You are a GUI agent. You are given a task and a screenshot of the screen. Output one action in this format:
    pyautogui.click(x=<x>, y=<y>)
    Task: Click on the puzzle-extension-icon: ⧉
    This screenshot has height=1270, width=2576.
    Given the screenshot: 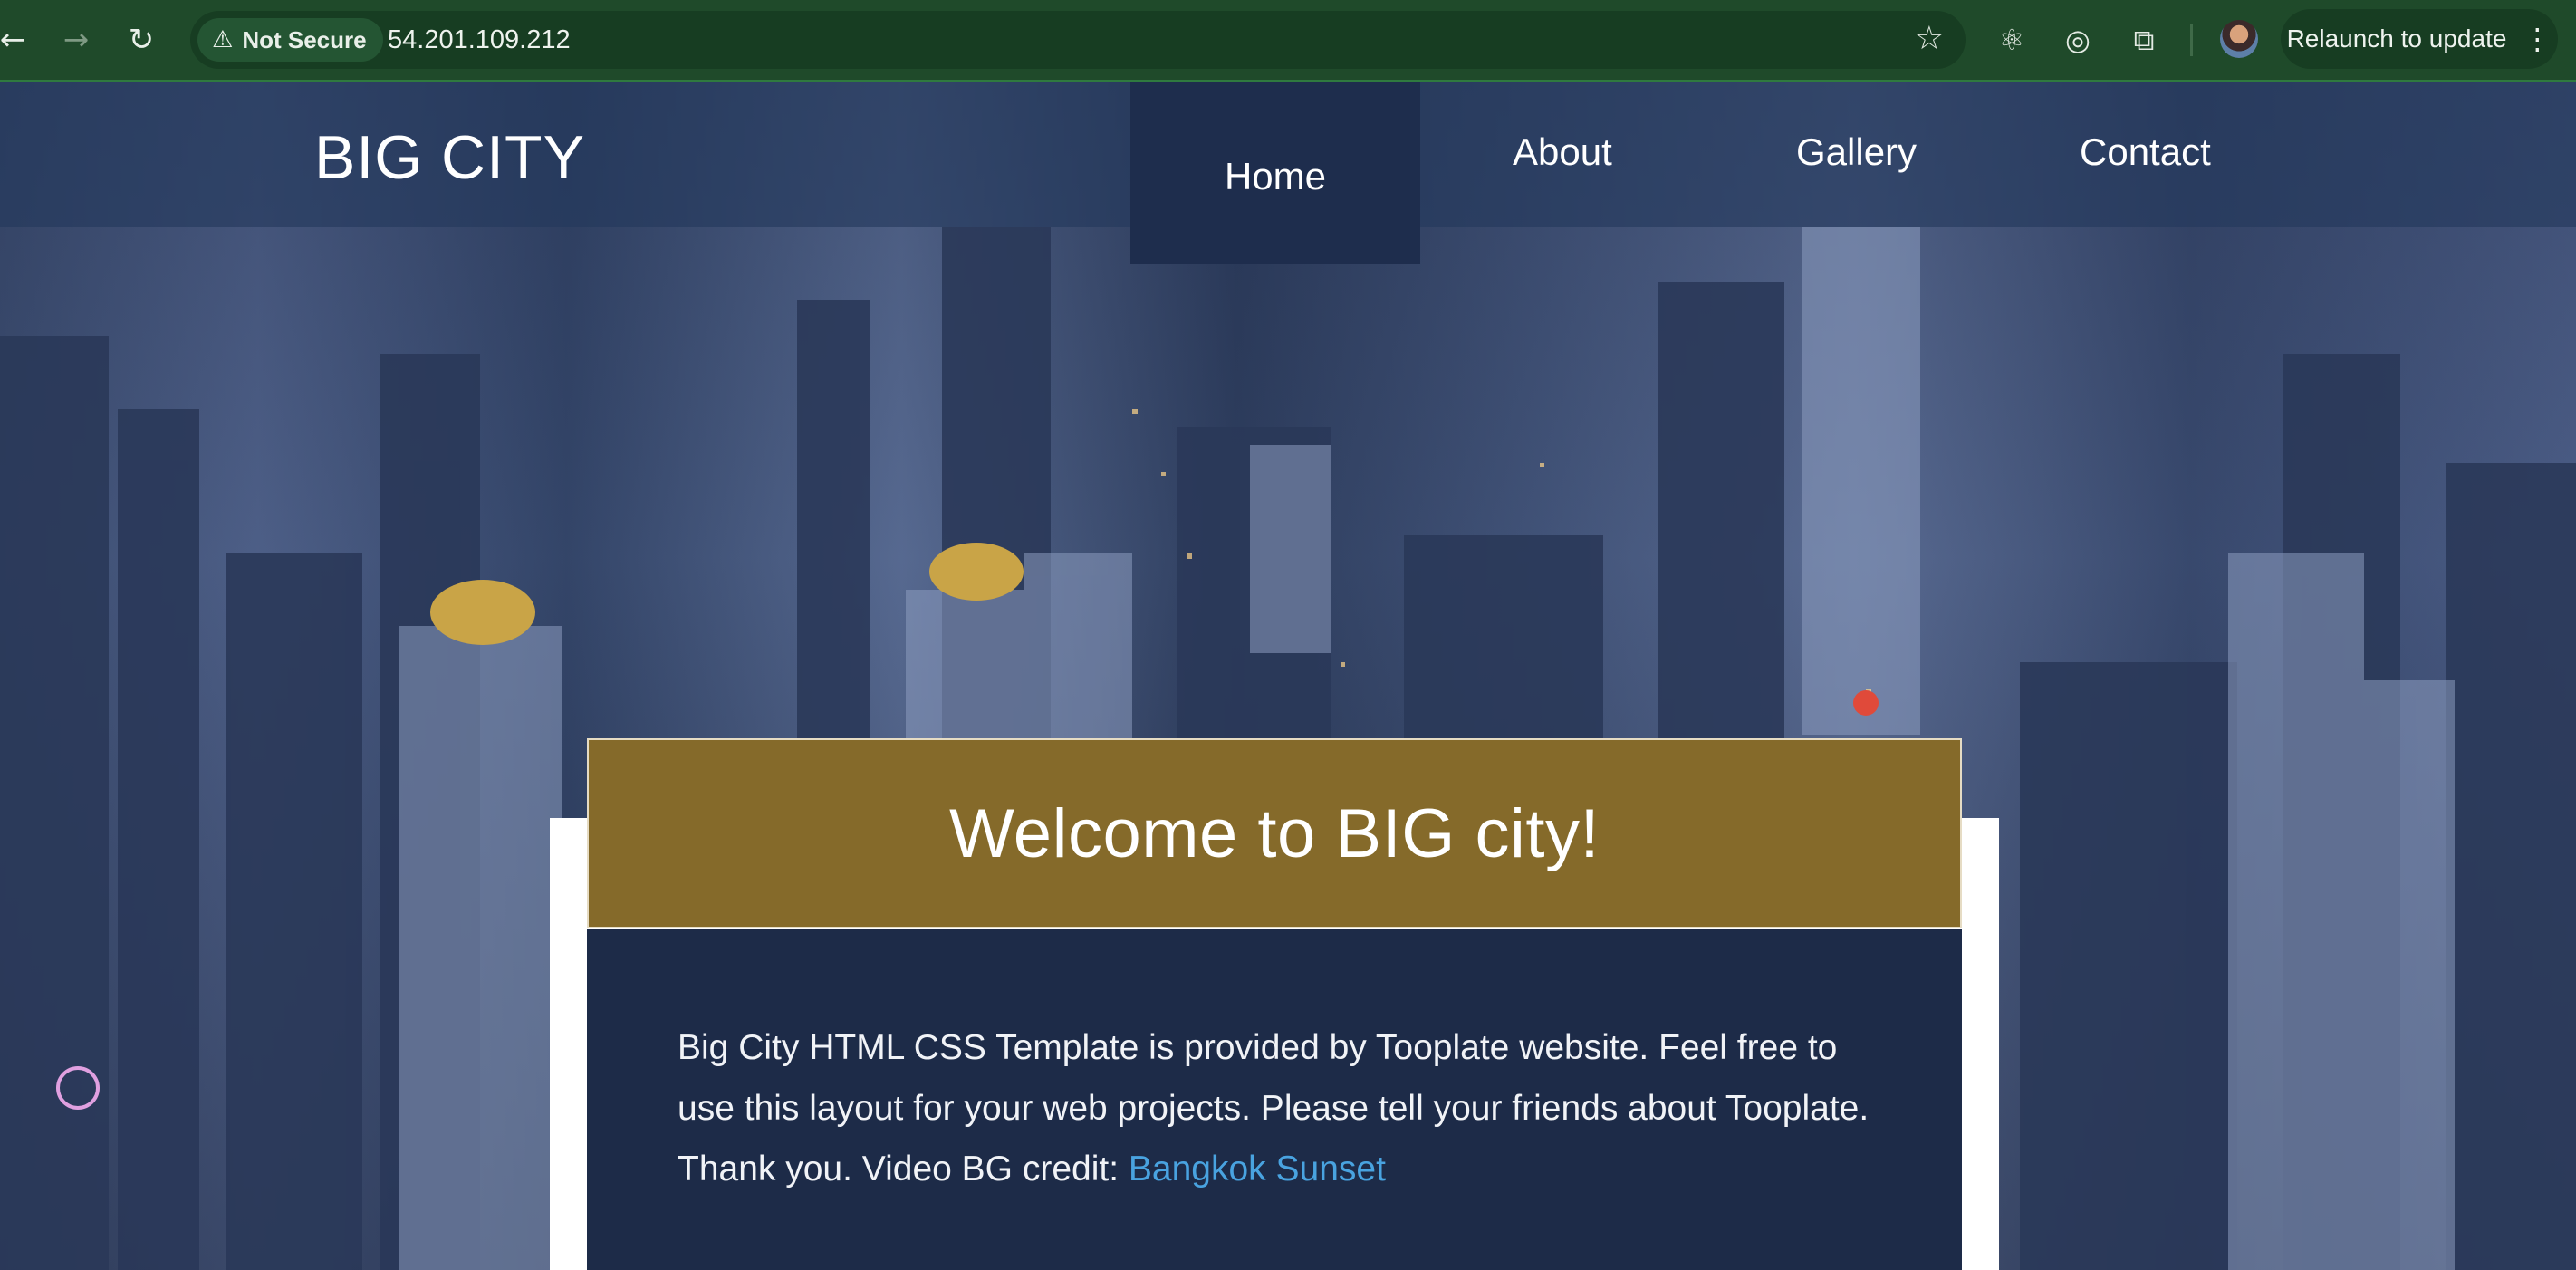 What is the action you would take?
    pyautogui.click(x=2144, y=40)
    